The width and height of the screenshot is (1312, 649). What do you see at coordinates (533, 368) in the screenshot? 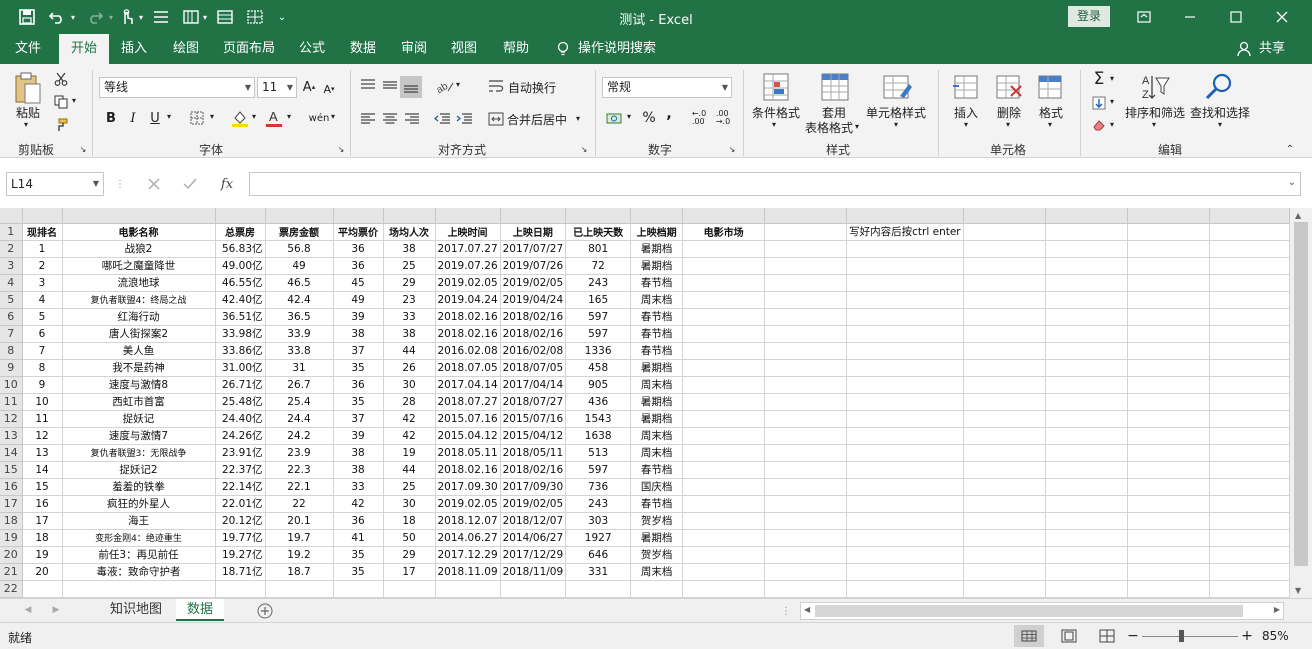
I see `cell: 2018/07/05` at bounding box center [533, 368].